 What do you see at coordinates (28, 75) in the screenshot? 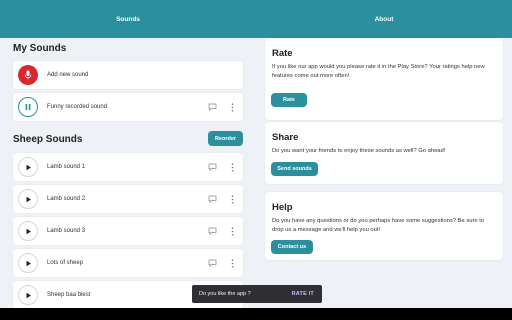
I see `mic-icon` at bounding box center [28, 75].